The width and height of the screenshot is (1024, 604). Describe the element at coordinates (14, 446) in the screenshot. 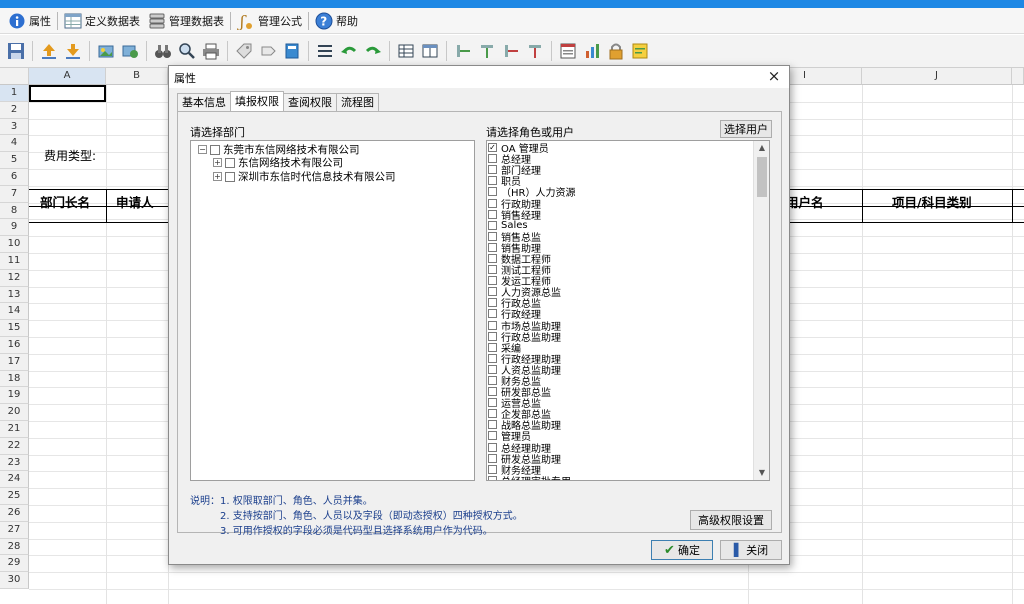

I see `row-header: 22` at that location.